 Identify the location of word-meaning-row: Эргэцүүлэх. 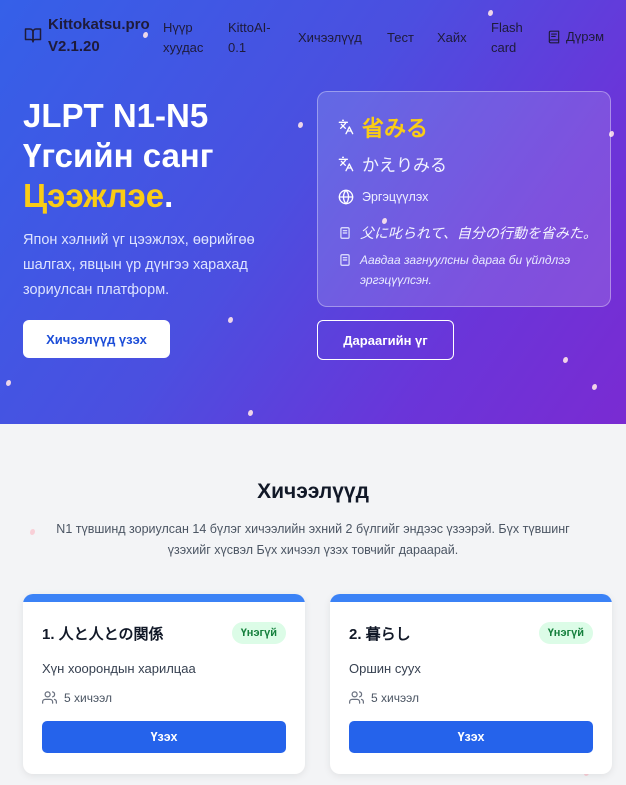
(383, 197).